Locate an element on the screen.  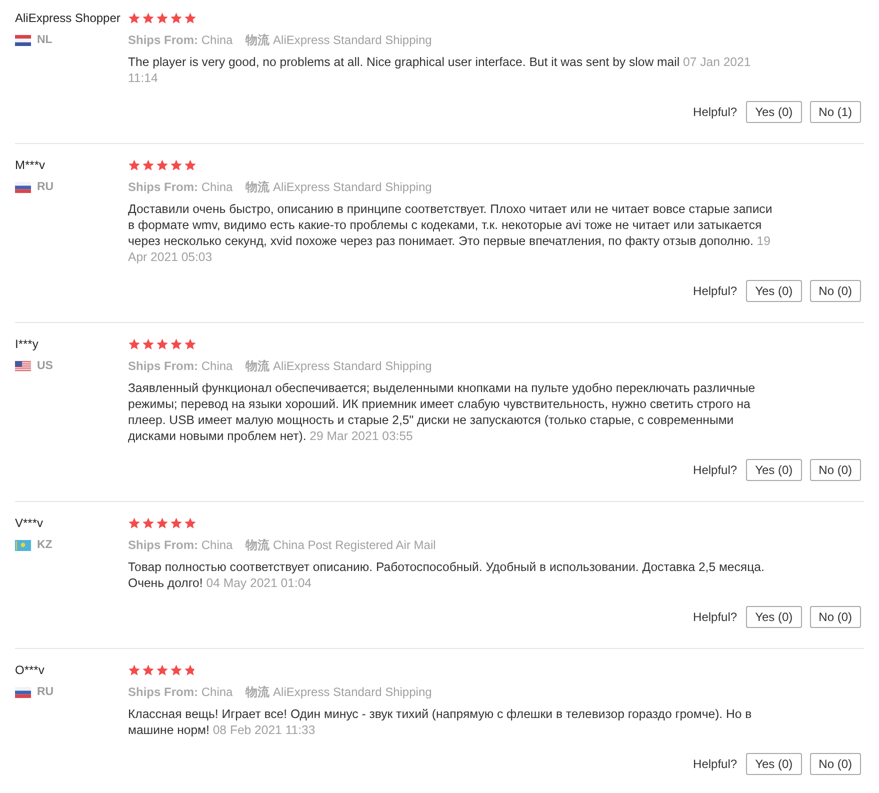
country-code: US is located at coordinates (45, 366).